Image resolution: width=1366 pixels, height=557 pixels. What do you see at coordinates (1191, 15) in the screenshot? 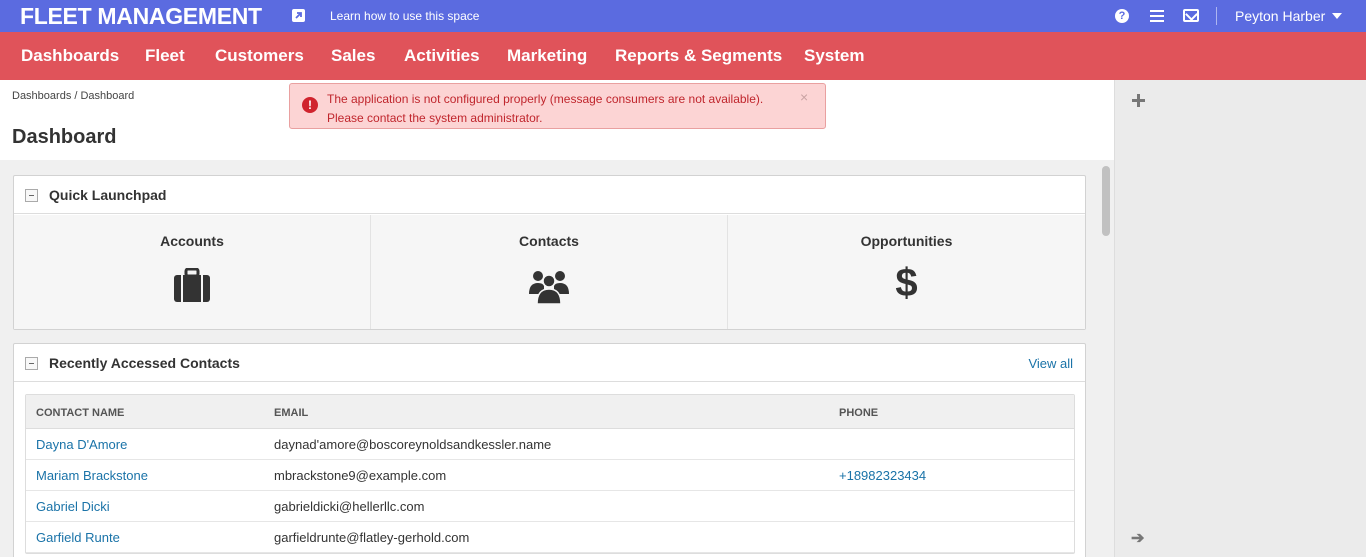
I see `mail-icon` at bounding box center [1191, 15].